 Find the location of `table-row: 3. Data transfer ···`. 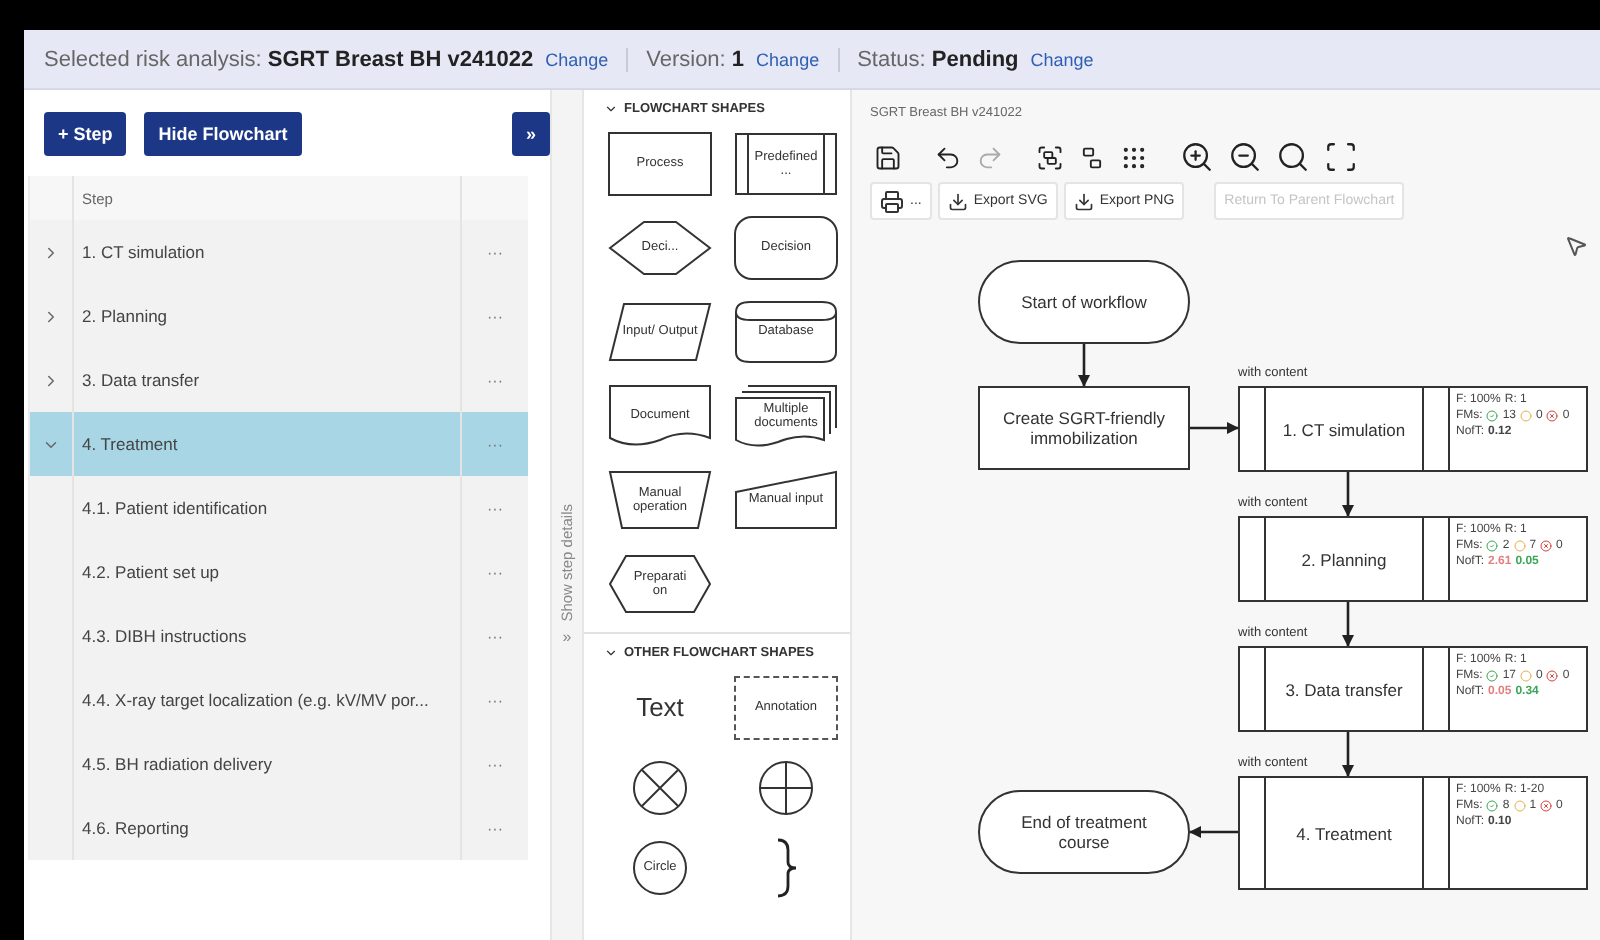

table-row: 3. Data transfer ··· is located at coordinates (279, 380).